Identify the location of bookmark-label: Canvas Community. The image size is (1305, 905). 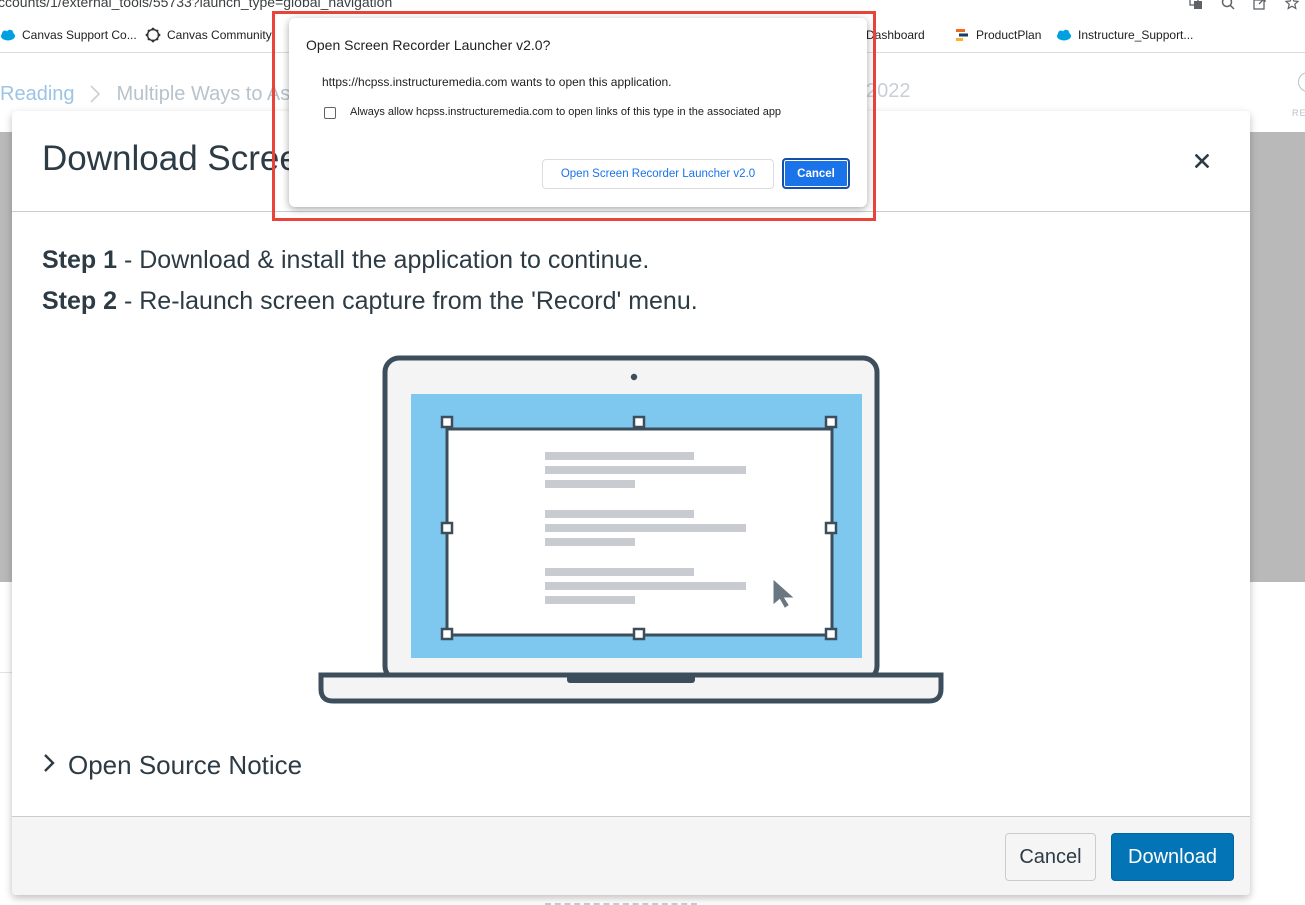
(219, 35).